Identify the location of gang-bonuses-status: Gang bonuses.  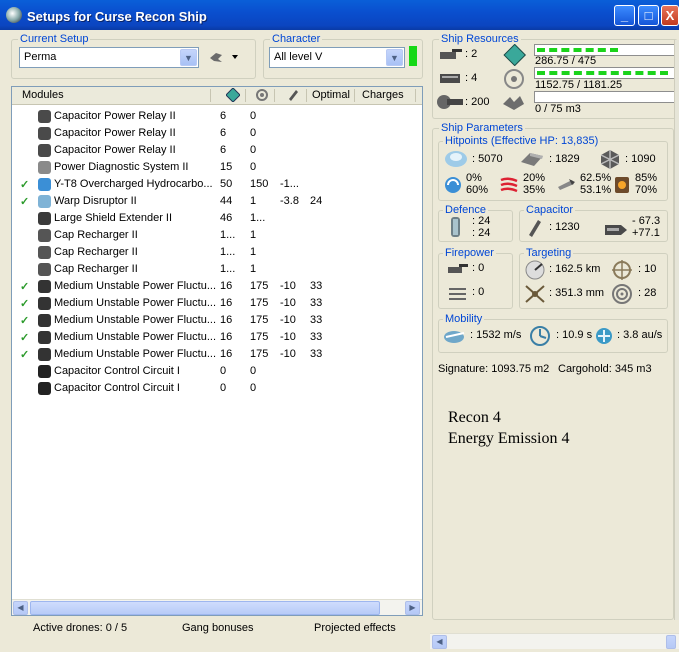
(218, 628).